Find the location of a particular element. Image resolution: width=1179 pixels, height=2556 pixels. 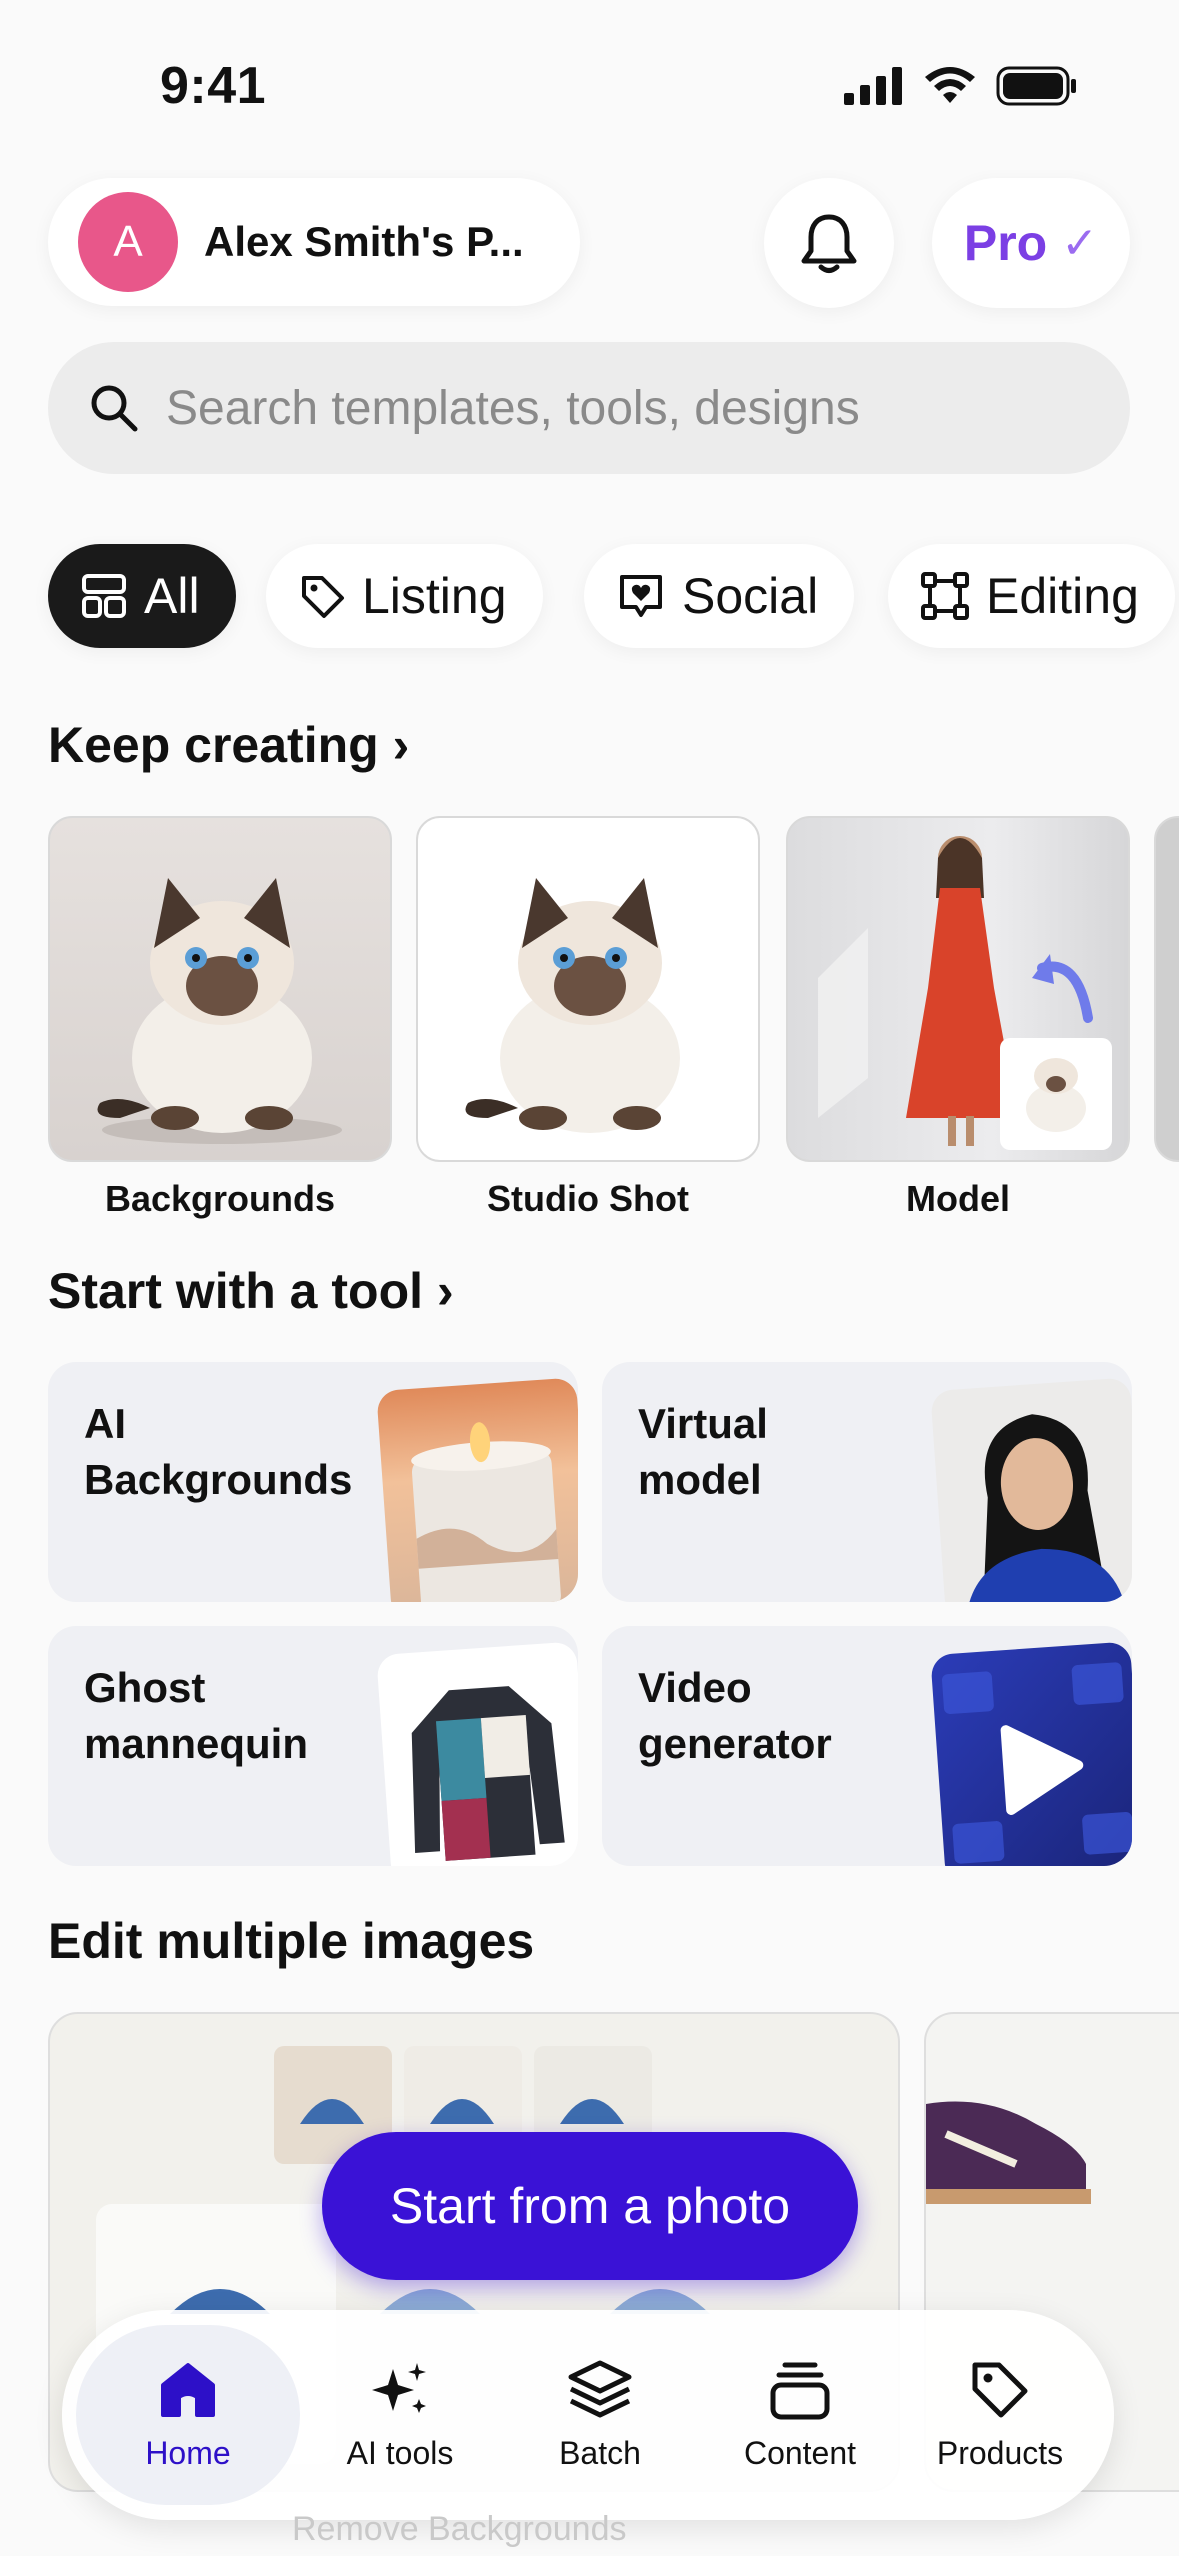

pro-label: Pro is located at coordinates (1005, 243).